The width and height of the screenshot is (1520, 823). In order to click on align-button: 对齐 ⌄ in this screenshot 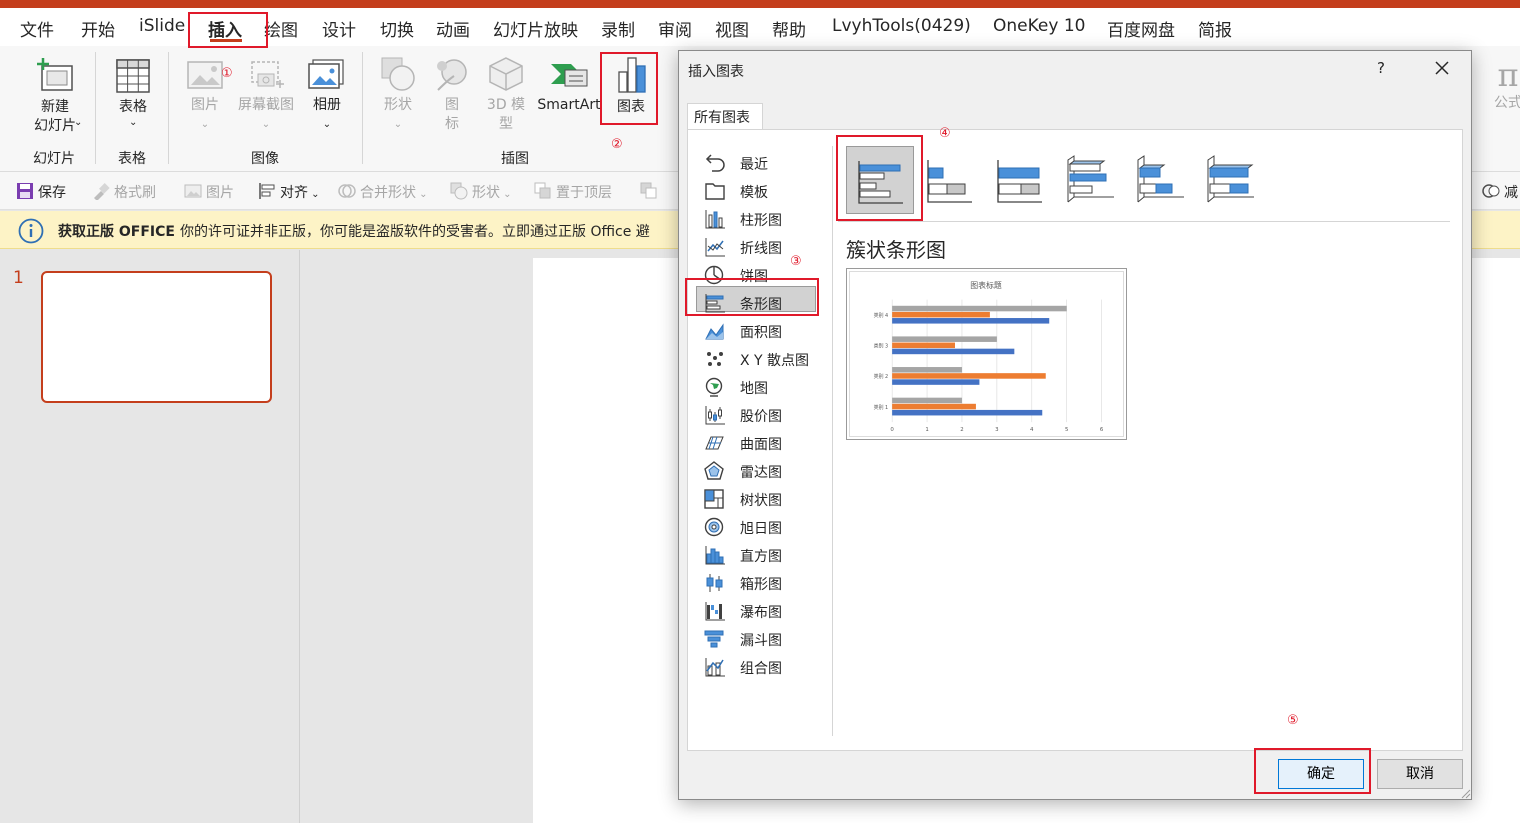, I will do `click(289, 192)`.